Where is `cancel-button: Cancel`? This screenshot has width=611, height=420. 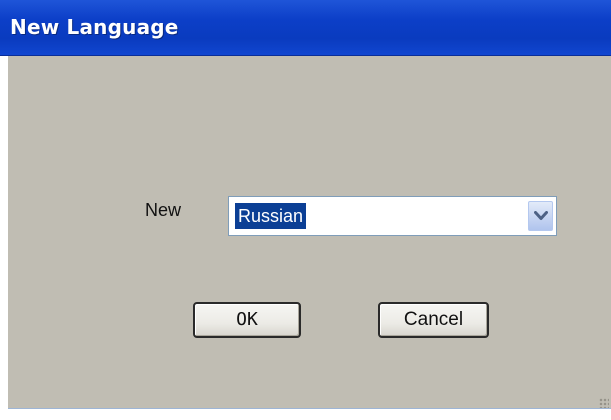
cancel-button: Cancel is located at coordinates (433, 320).